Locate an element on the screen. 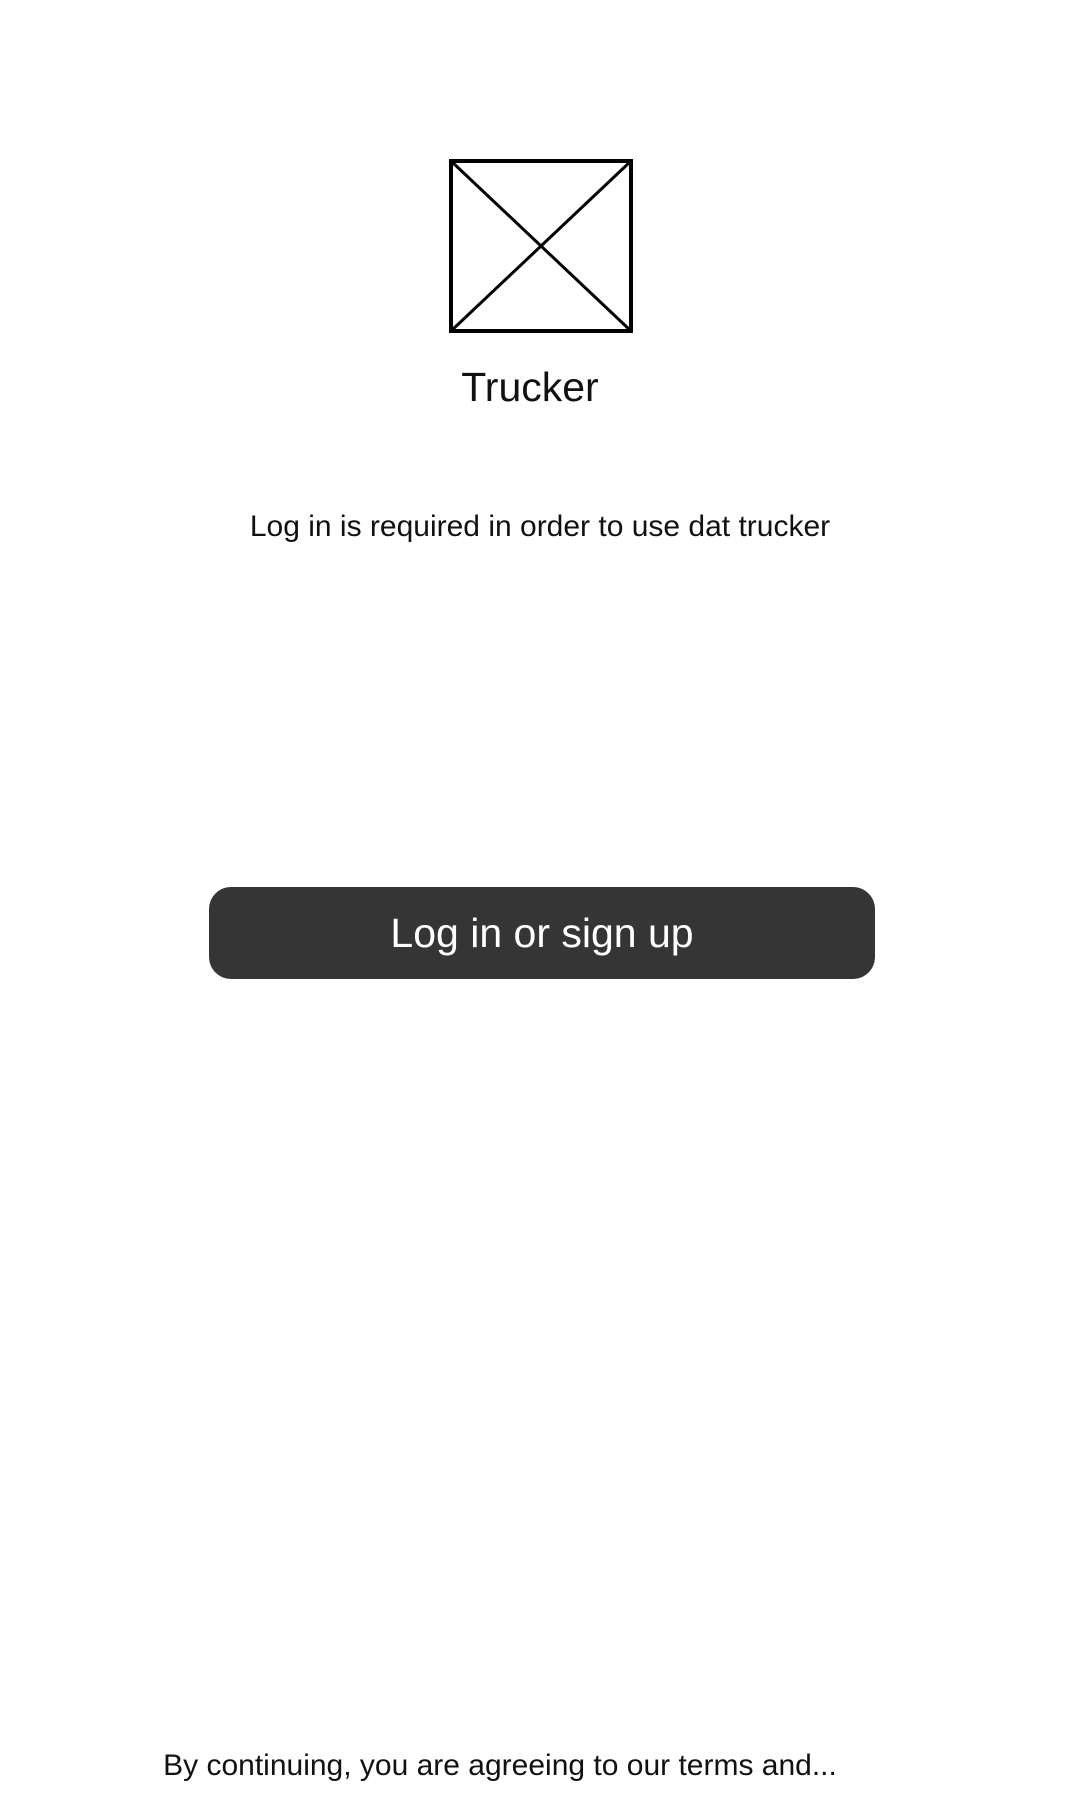 The height and width of the screenshot is (1800, 1080). logo-placeholder-graphic is located at coordinates (541, 246).